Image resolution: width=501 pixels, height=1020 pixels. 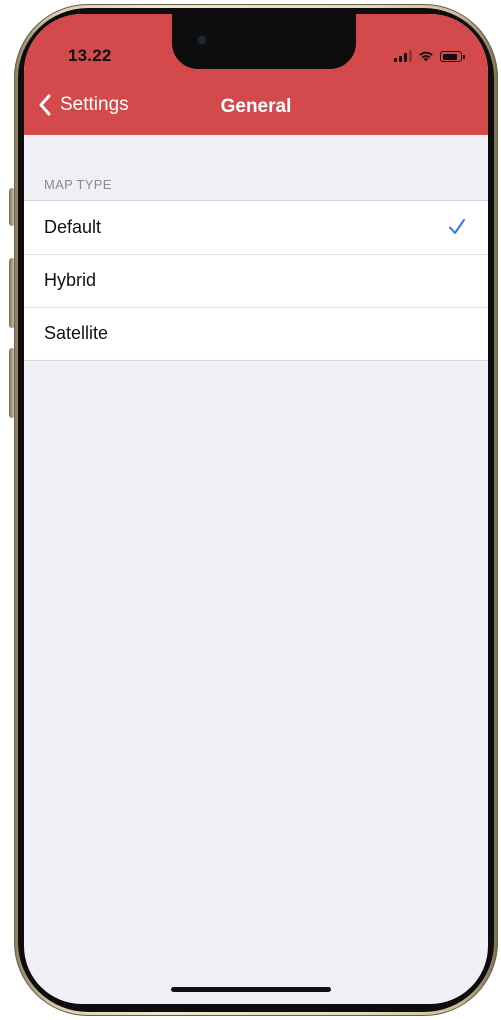 What do you see at coordinates (70, 280) in the screenshot?
I see `option-label: Hybrid` at bounding box center [70, 280].